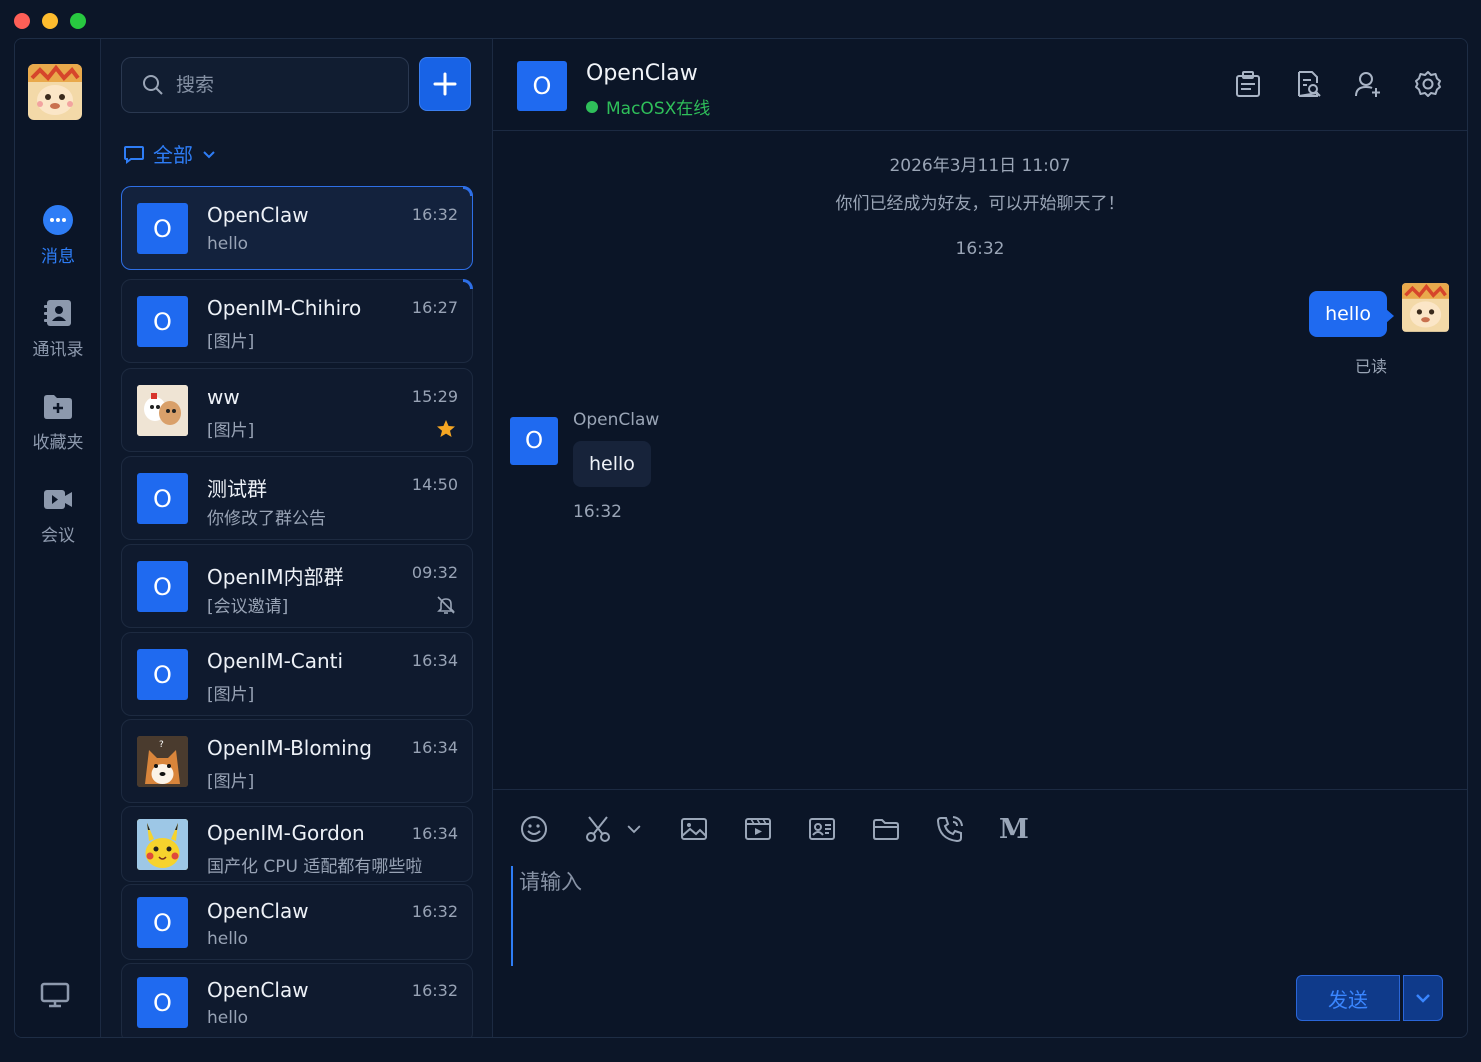 This screenshot has width=1481, height=1062. I want to click on send-options-button, so click(1423, 998).